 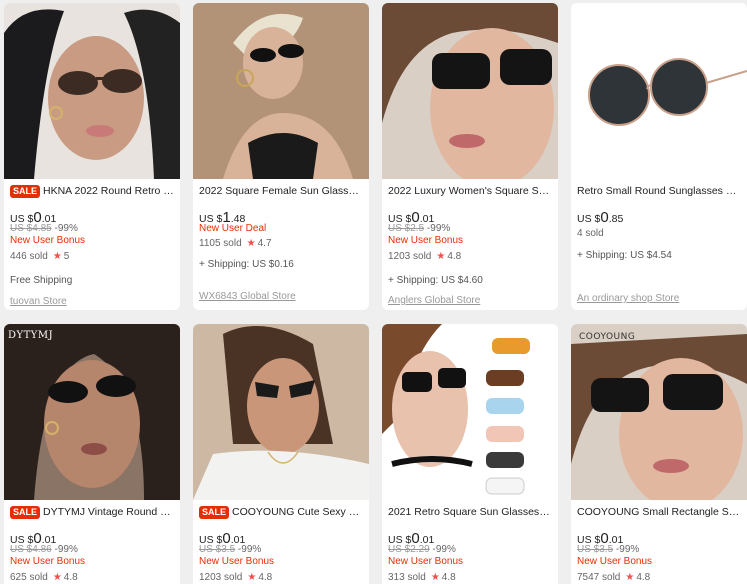 I want to click on sold-count: 7547 sold, so click(x=599, y=577).